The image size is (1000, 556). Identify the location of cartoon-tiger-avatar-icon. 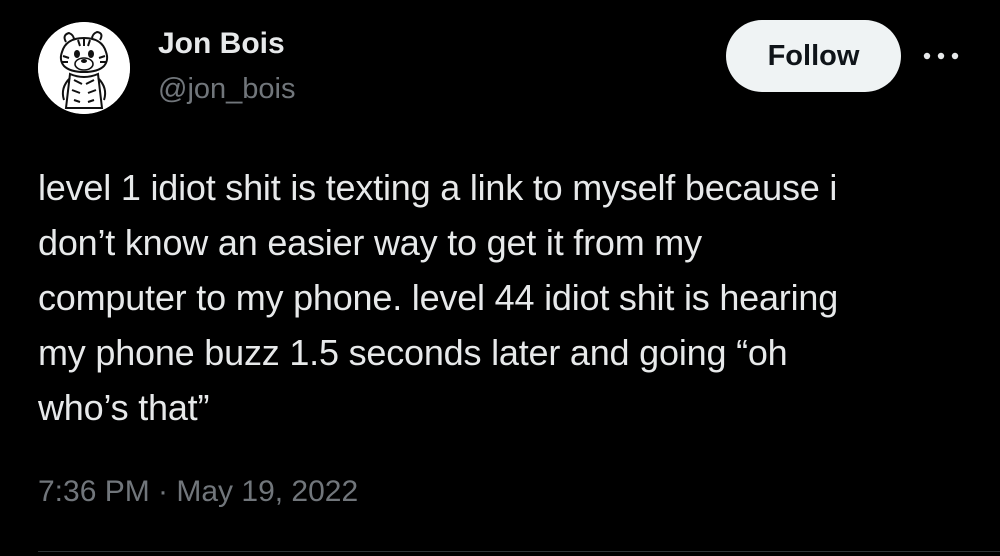
(84, 68).